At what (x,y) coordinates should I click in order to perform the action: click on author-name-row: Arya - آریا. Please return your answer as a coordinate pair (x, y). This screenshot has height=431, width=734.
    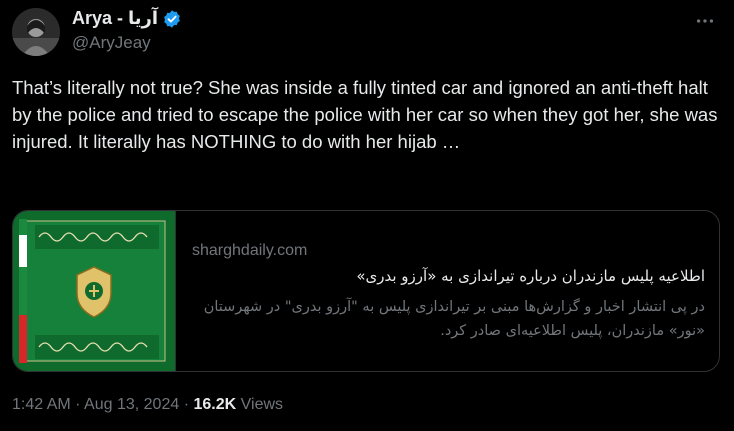
    Looking at the image, I should click on (127, 18).